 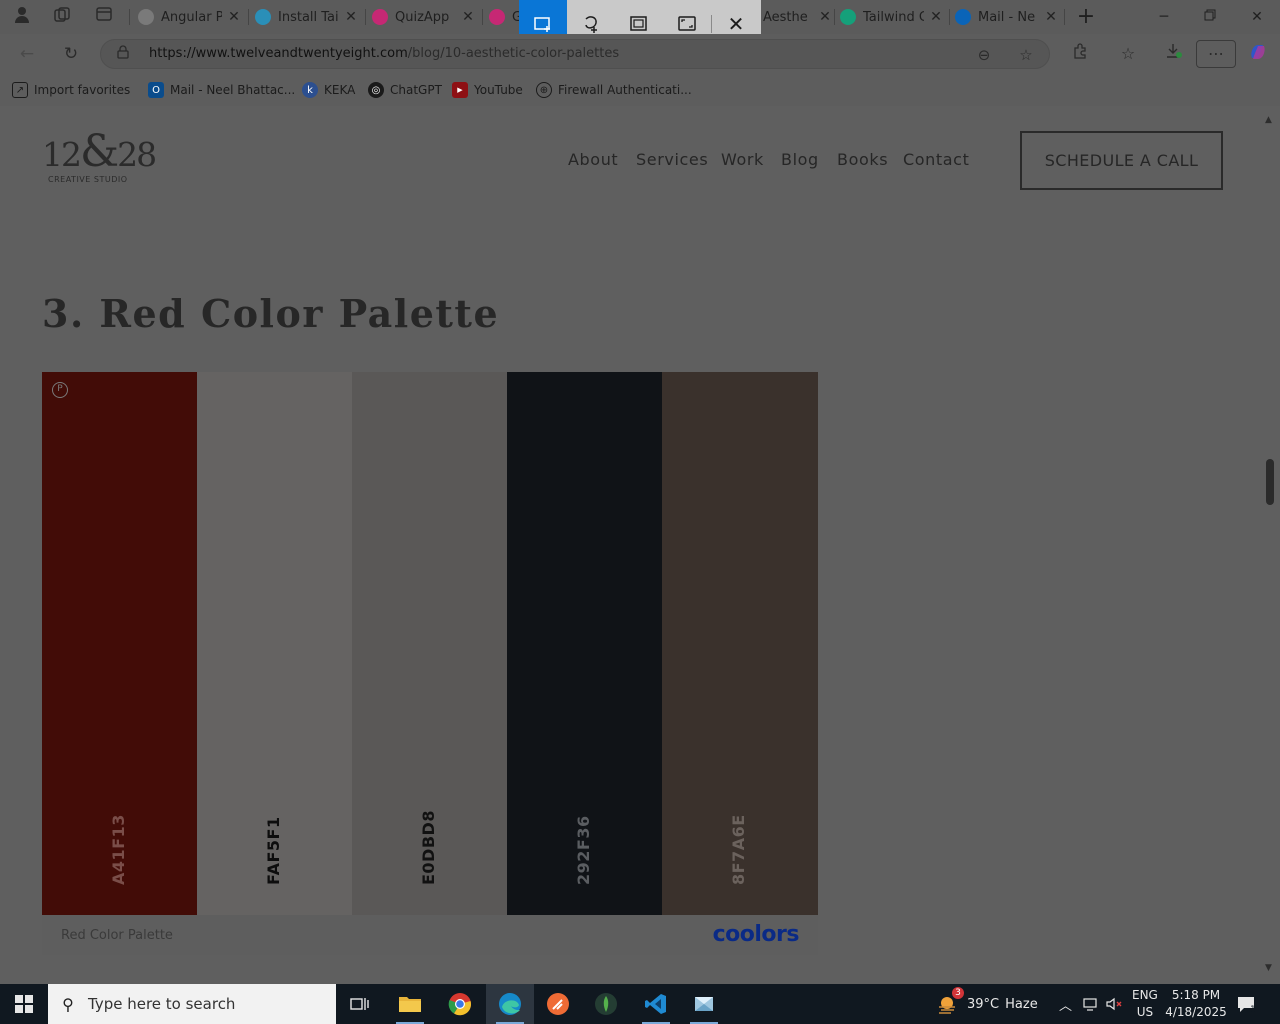 What do you see at coordinates (798, 17) in the screenshot?
I see `tab-aesthetic-active: Aesthe ✕` at bounding box center [798, 17].